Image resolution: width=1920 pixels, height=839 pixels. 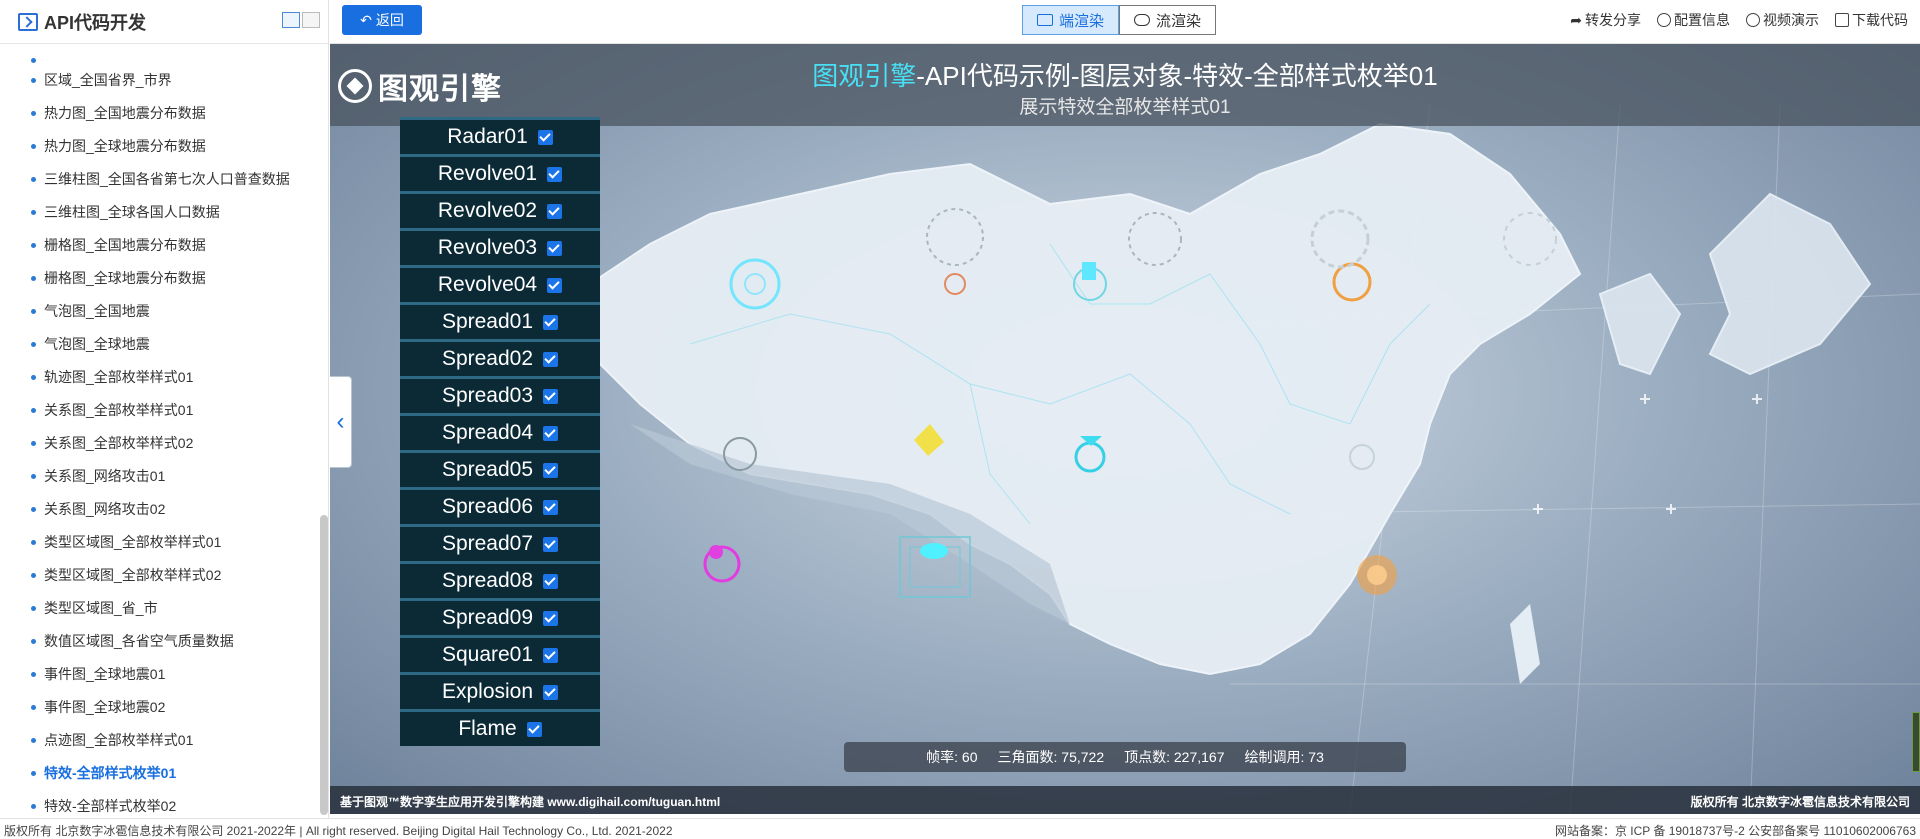 I want to click on terminal-icon, so click(x=28, y=21).